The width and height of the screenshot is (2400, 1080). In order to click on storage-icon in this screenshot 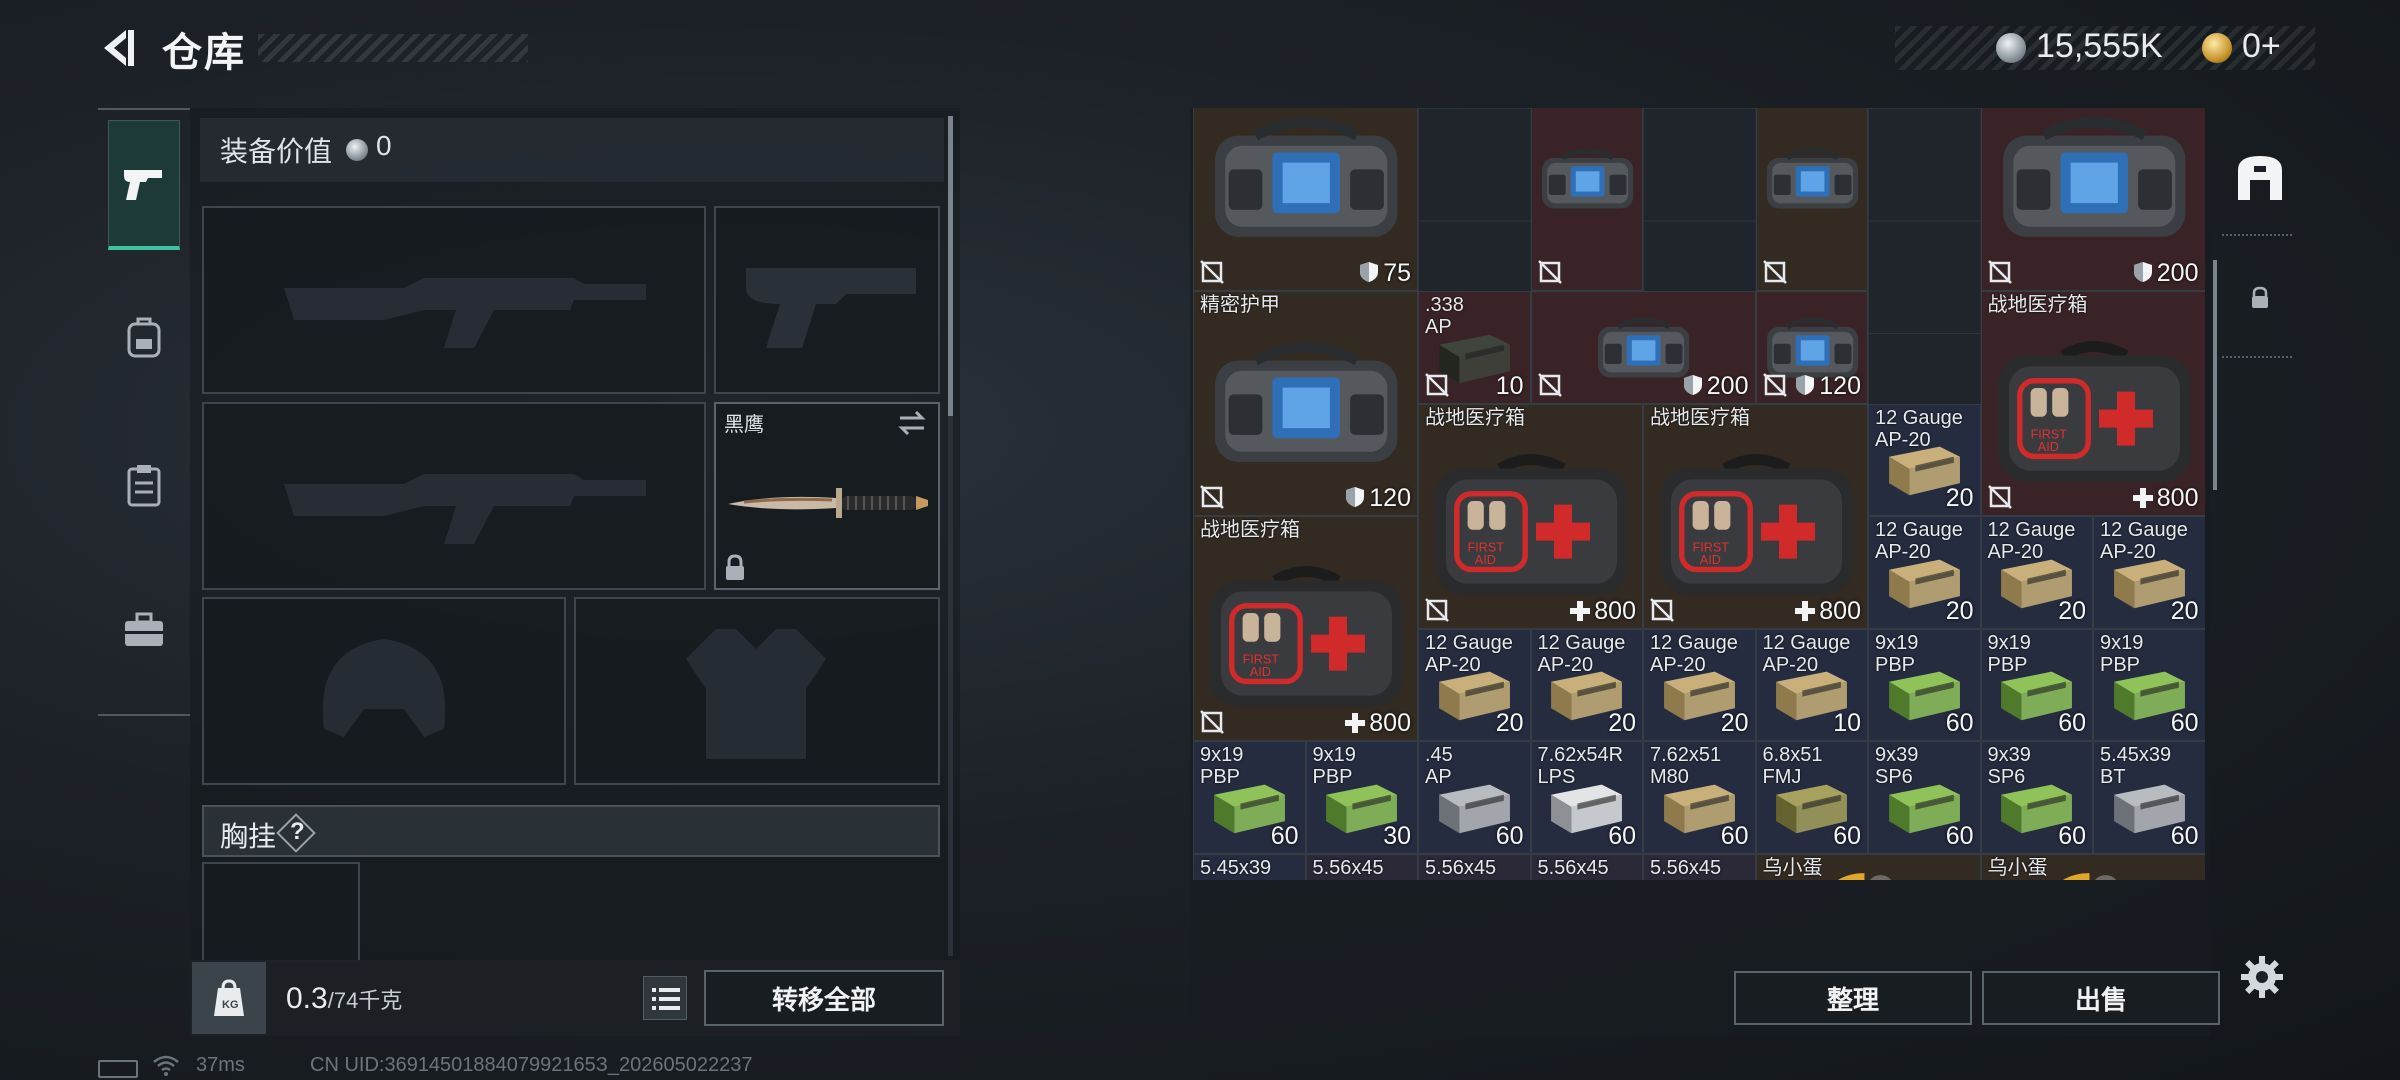, I will do `click(2260, 178)`.